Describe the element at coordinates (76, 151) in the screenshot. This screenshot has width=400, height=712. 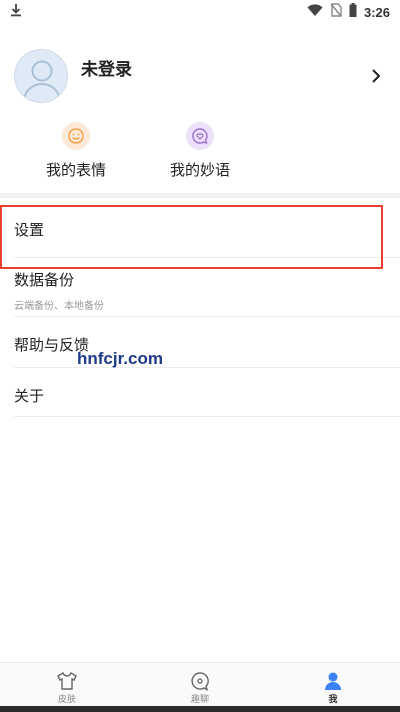
I see `my-stickers-button: 我的表情` at that location.